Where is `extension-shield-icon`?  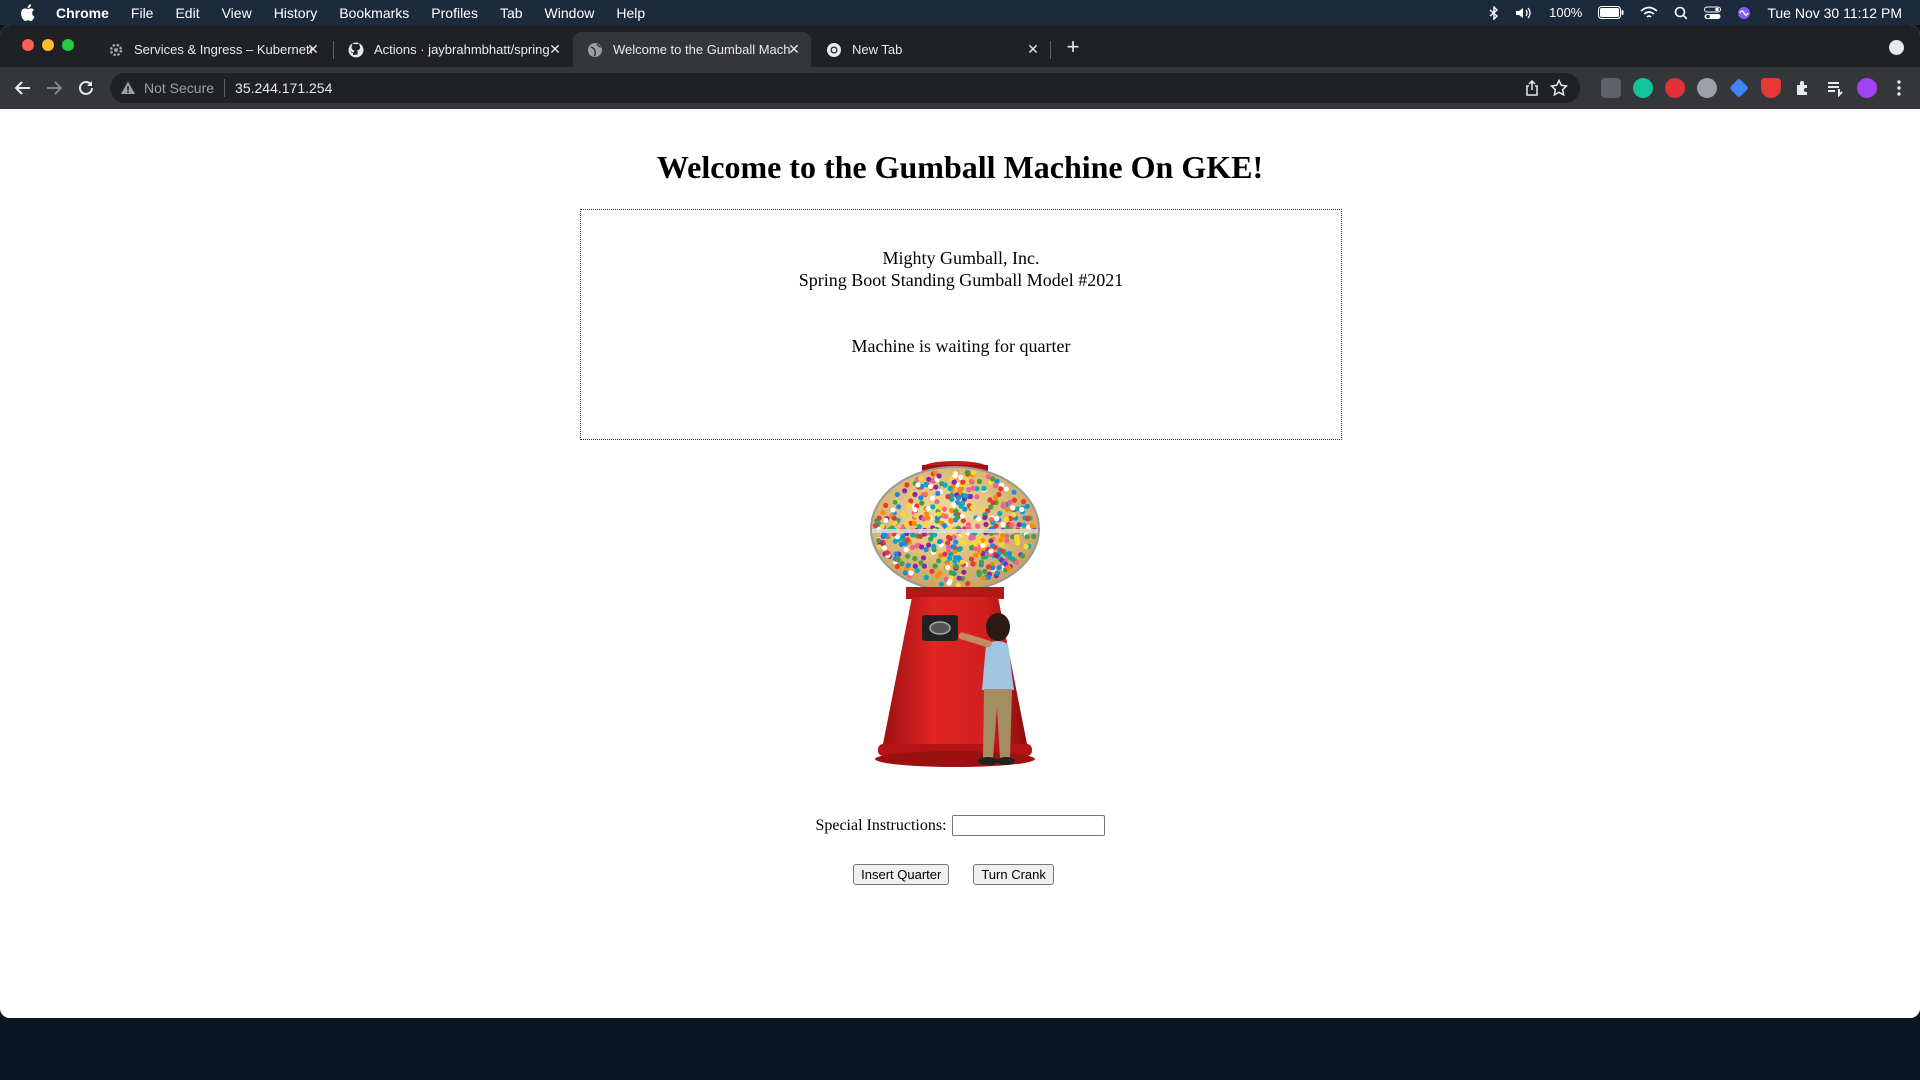
extension-shield-icon is located at coordinates (1771, 88).